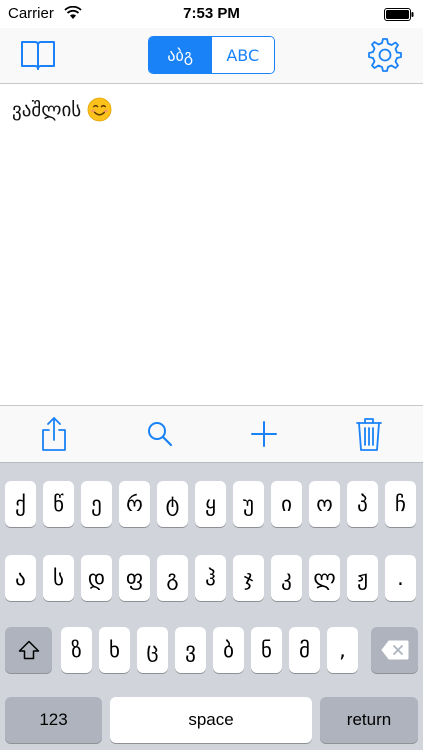 This screenshot has height=750, width=423. Describe the element at coordinates (134, 578) in the screenshot. I see `key: ფ` at that location.